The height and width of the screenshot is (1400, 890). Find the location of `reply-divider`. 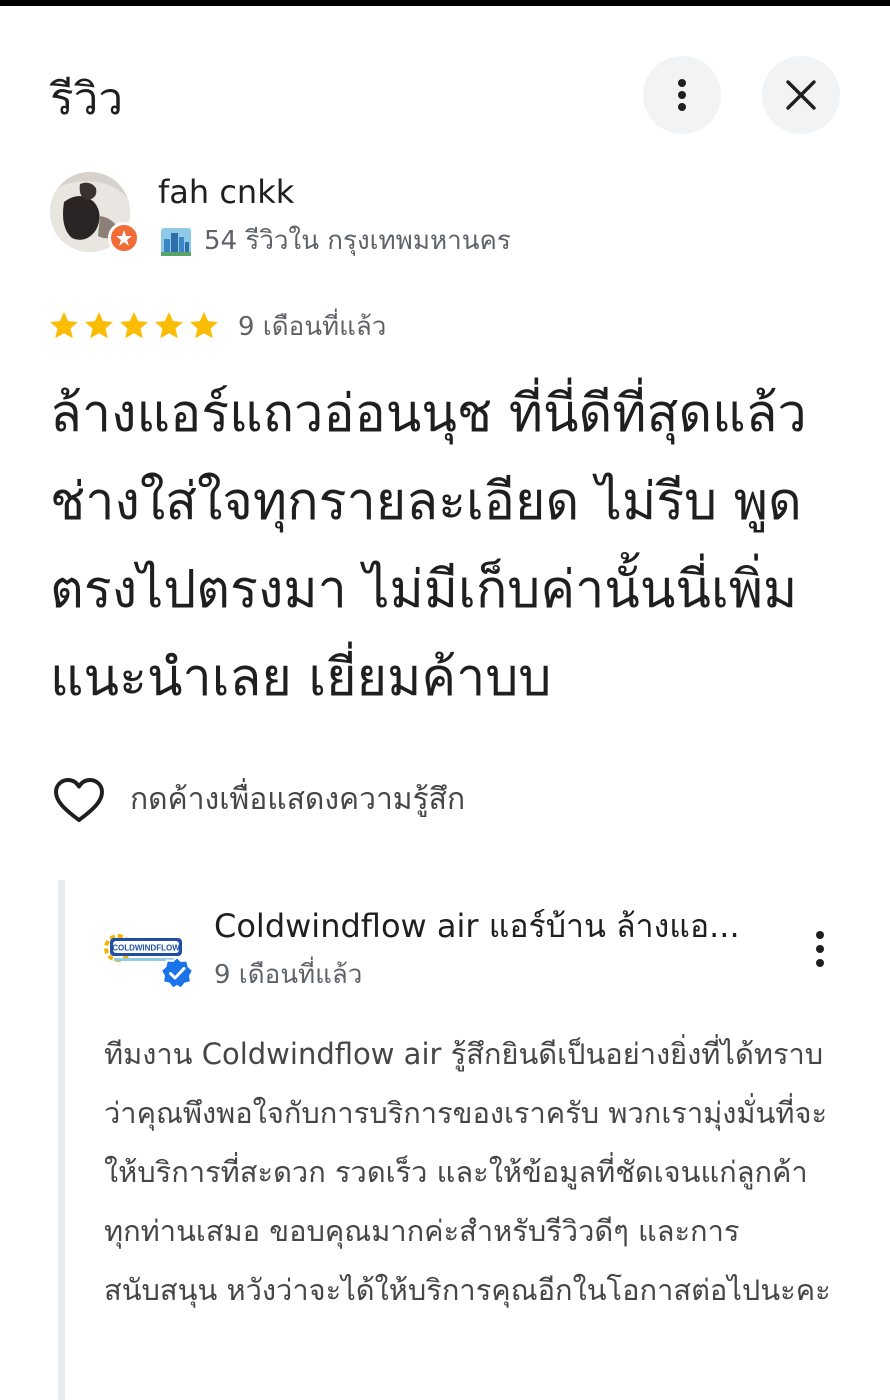

reply-divider is located at coordinates (61, 1140).